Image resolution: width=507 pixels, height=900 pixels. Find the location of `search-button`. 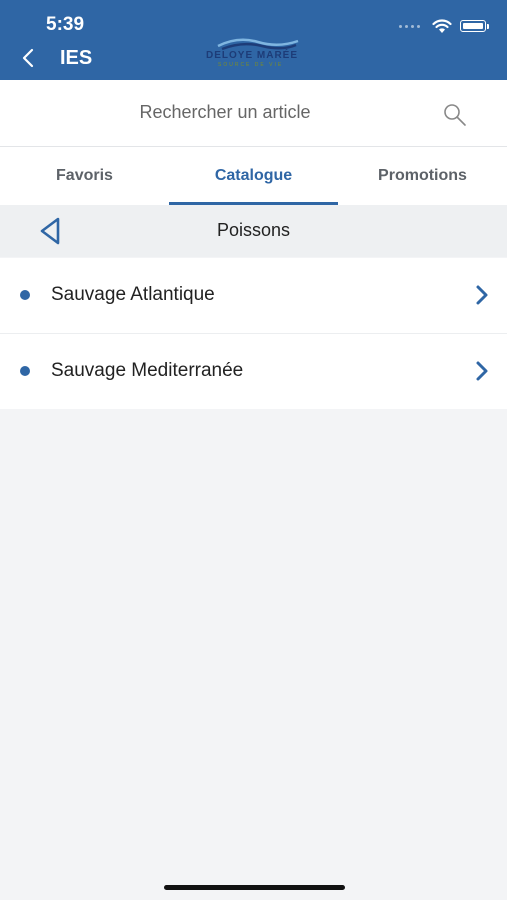

search-button is located at coordinates (455, 115).